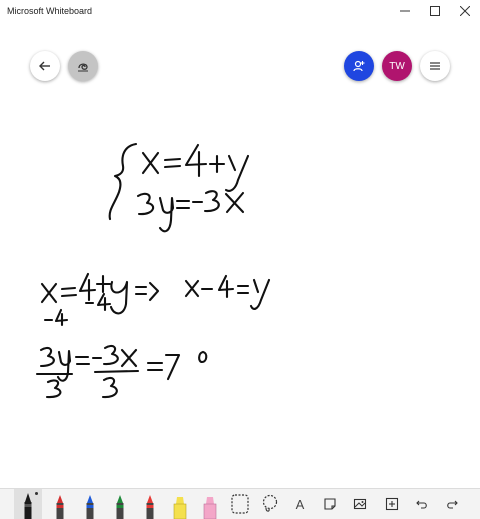  I want to click on window-controls, so click(435, 11).